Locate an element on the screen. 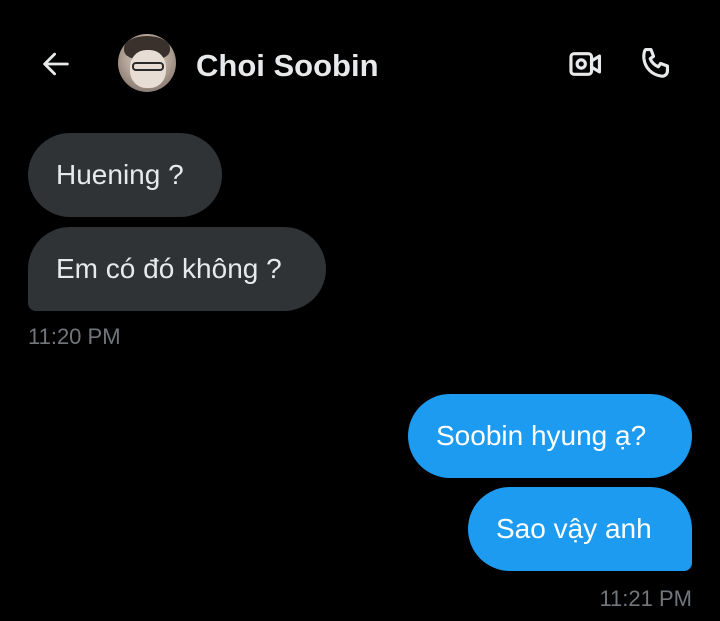 The height and width of the screenshot is (621, 720). message-timestamp: 11:20 PM is located at coordinates (74, 336).